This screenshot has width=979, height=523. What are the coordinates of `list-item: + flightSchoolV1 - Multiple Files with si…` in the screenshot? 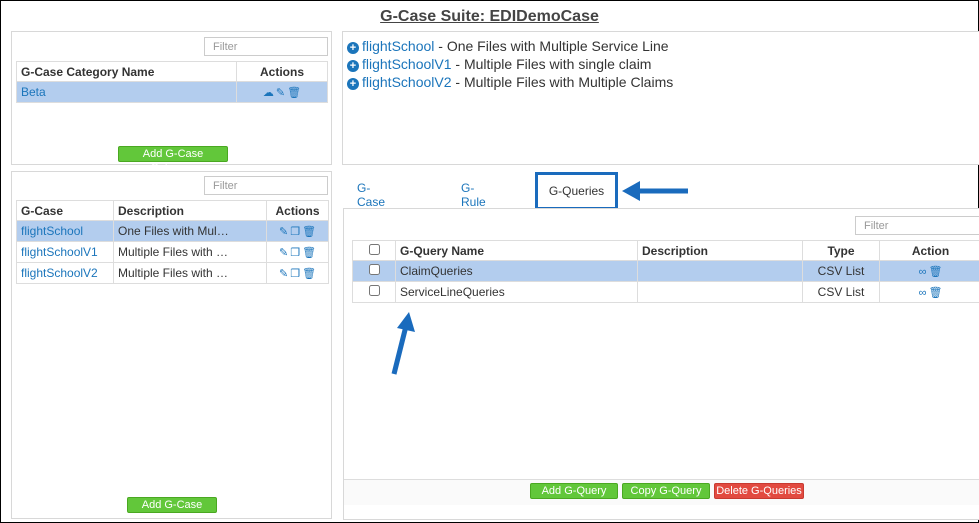 It's located at (510, 64).